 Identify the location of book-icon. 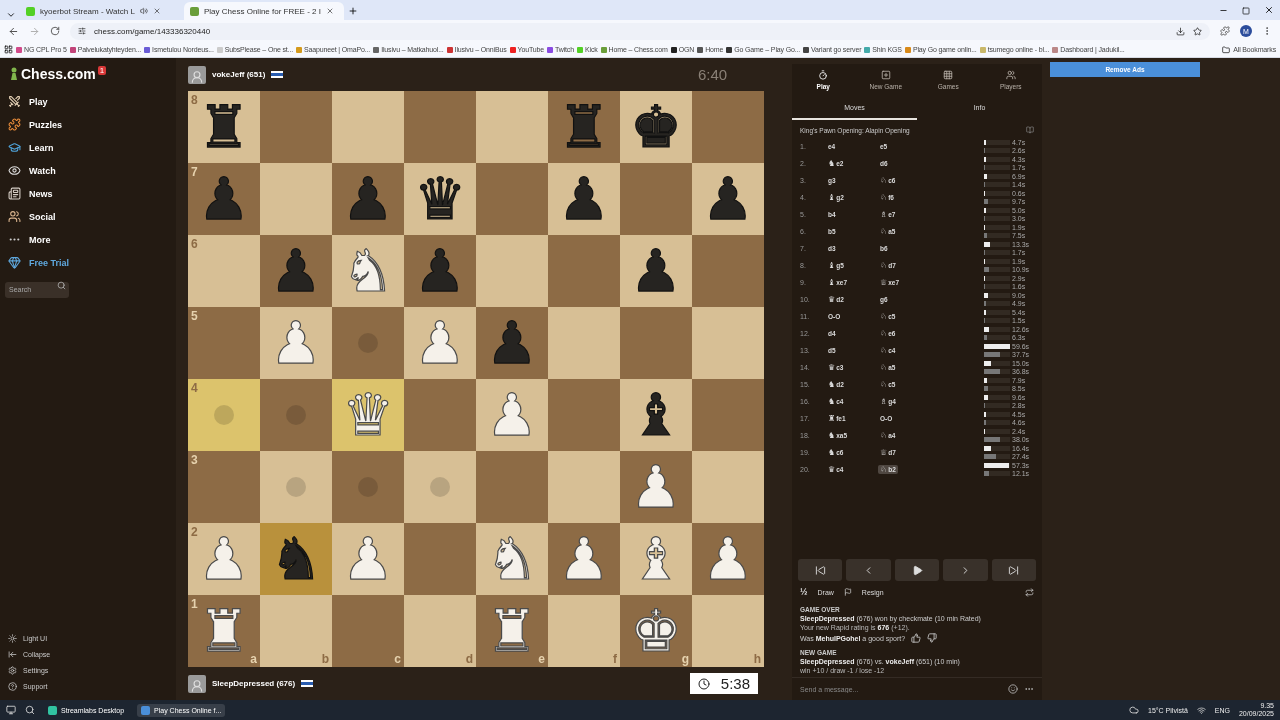
(1030, 130).